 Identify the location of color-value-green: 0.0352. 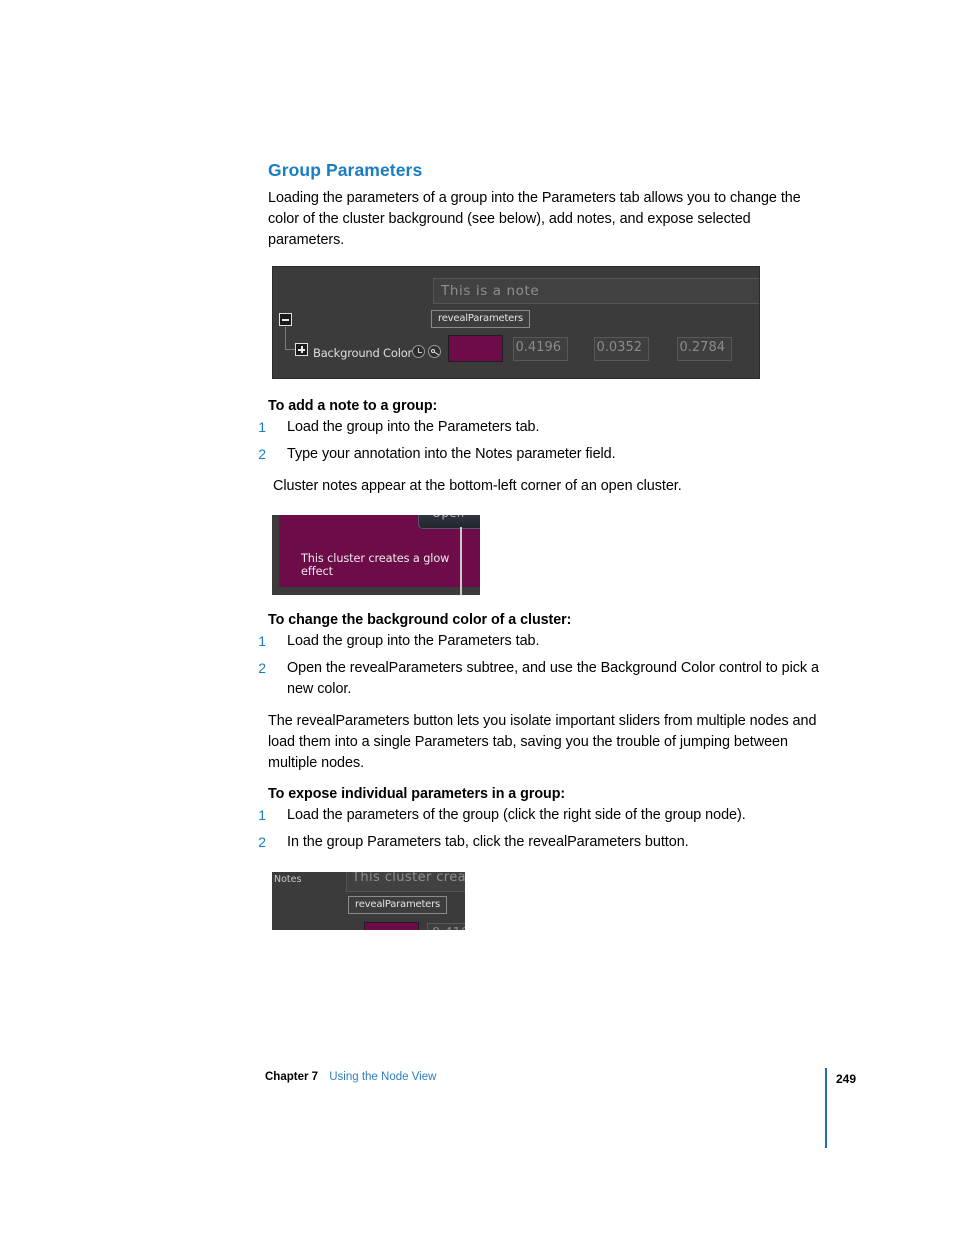
(619, 347).